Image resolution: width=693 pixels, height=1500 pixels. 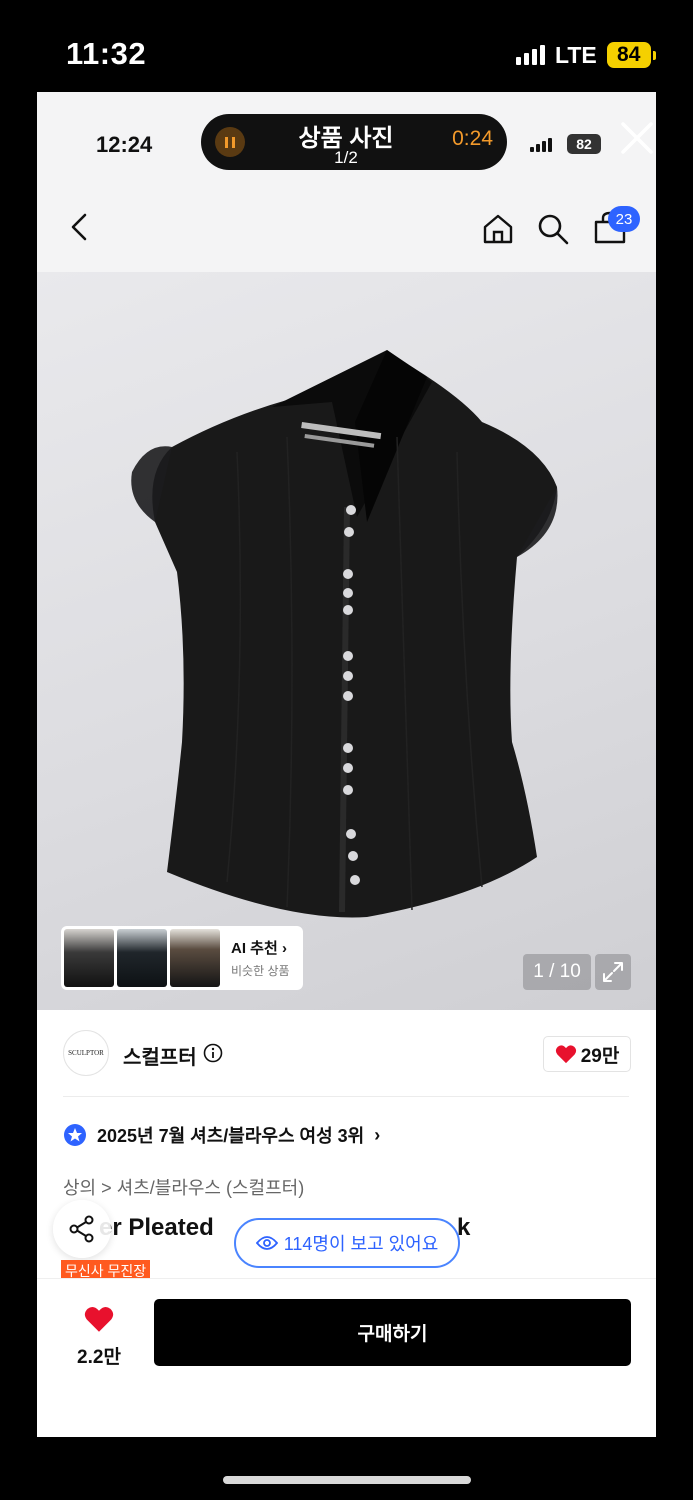 I want to click on image-counter: 1 / 10, so click(x=557, y=972).